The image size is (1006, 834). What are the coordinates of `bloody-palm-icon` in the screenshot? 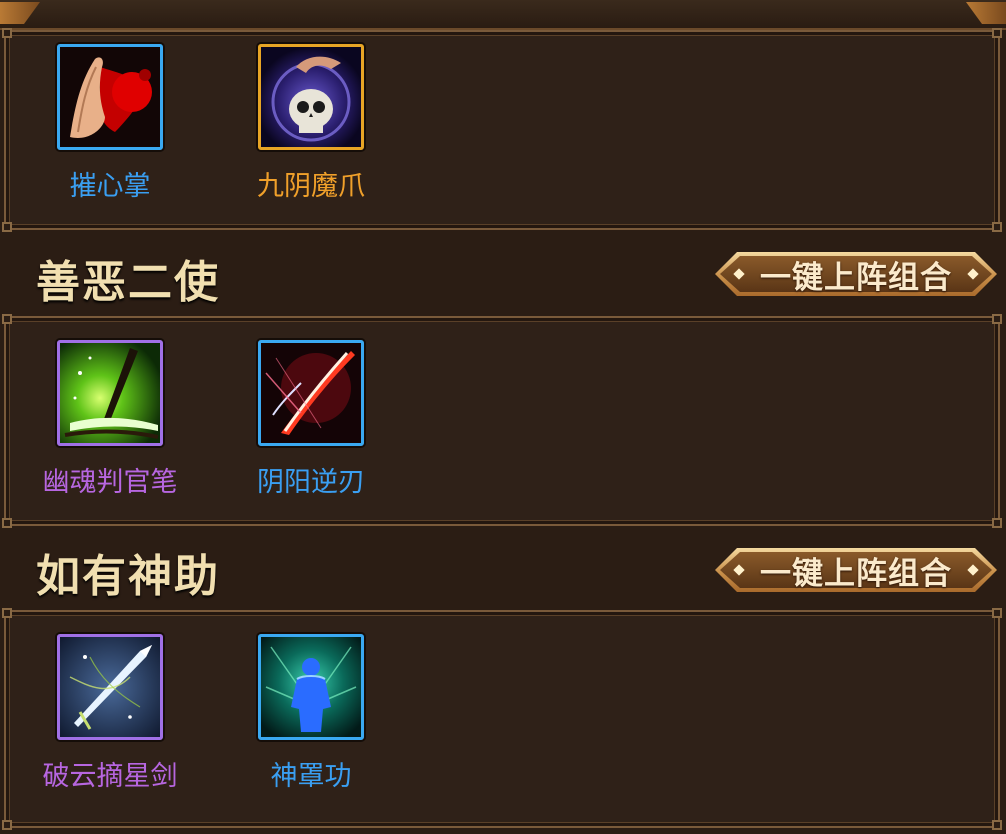 It's located at (110, 97).